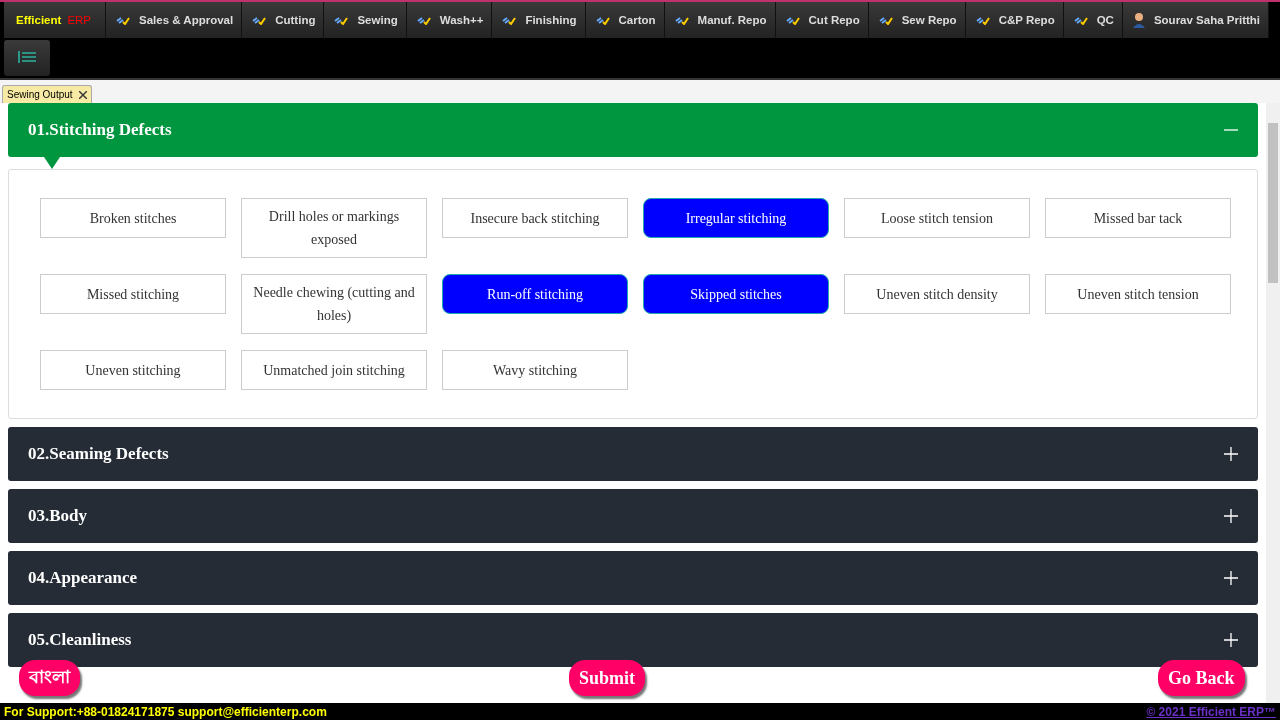  Describe the element at coordinates (535, 370) in the screenshot. I see `defect-option: Wavy stitching` at that location.